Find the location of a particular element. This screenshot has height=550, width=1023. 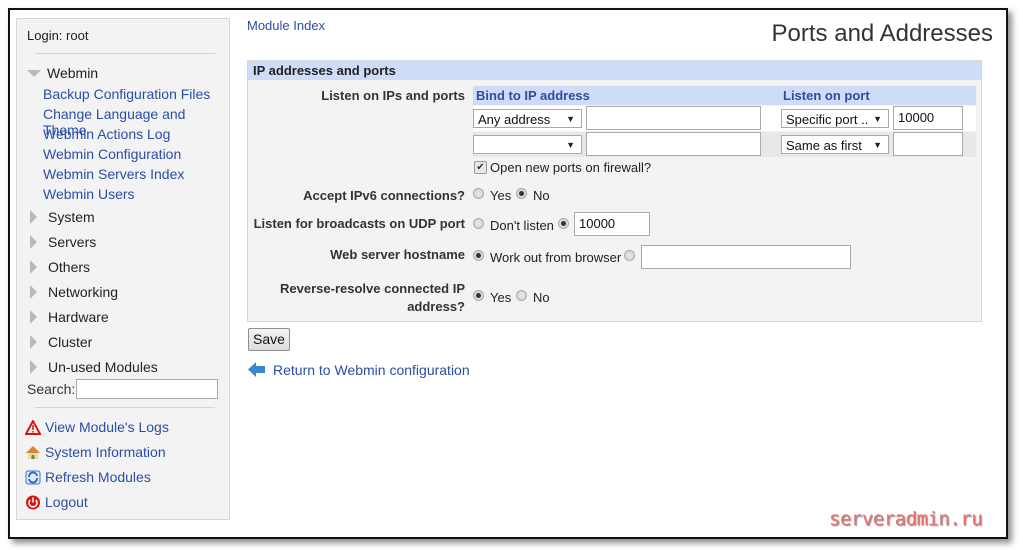

category-servers: Servers is located at coordinates (61, 242).